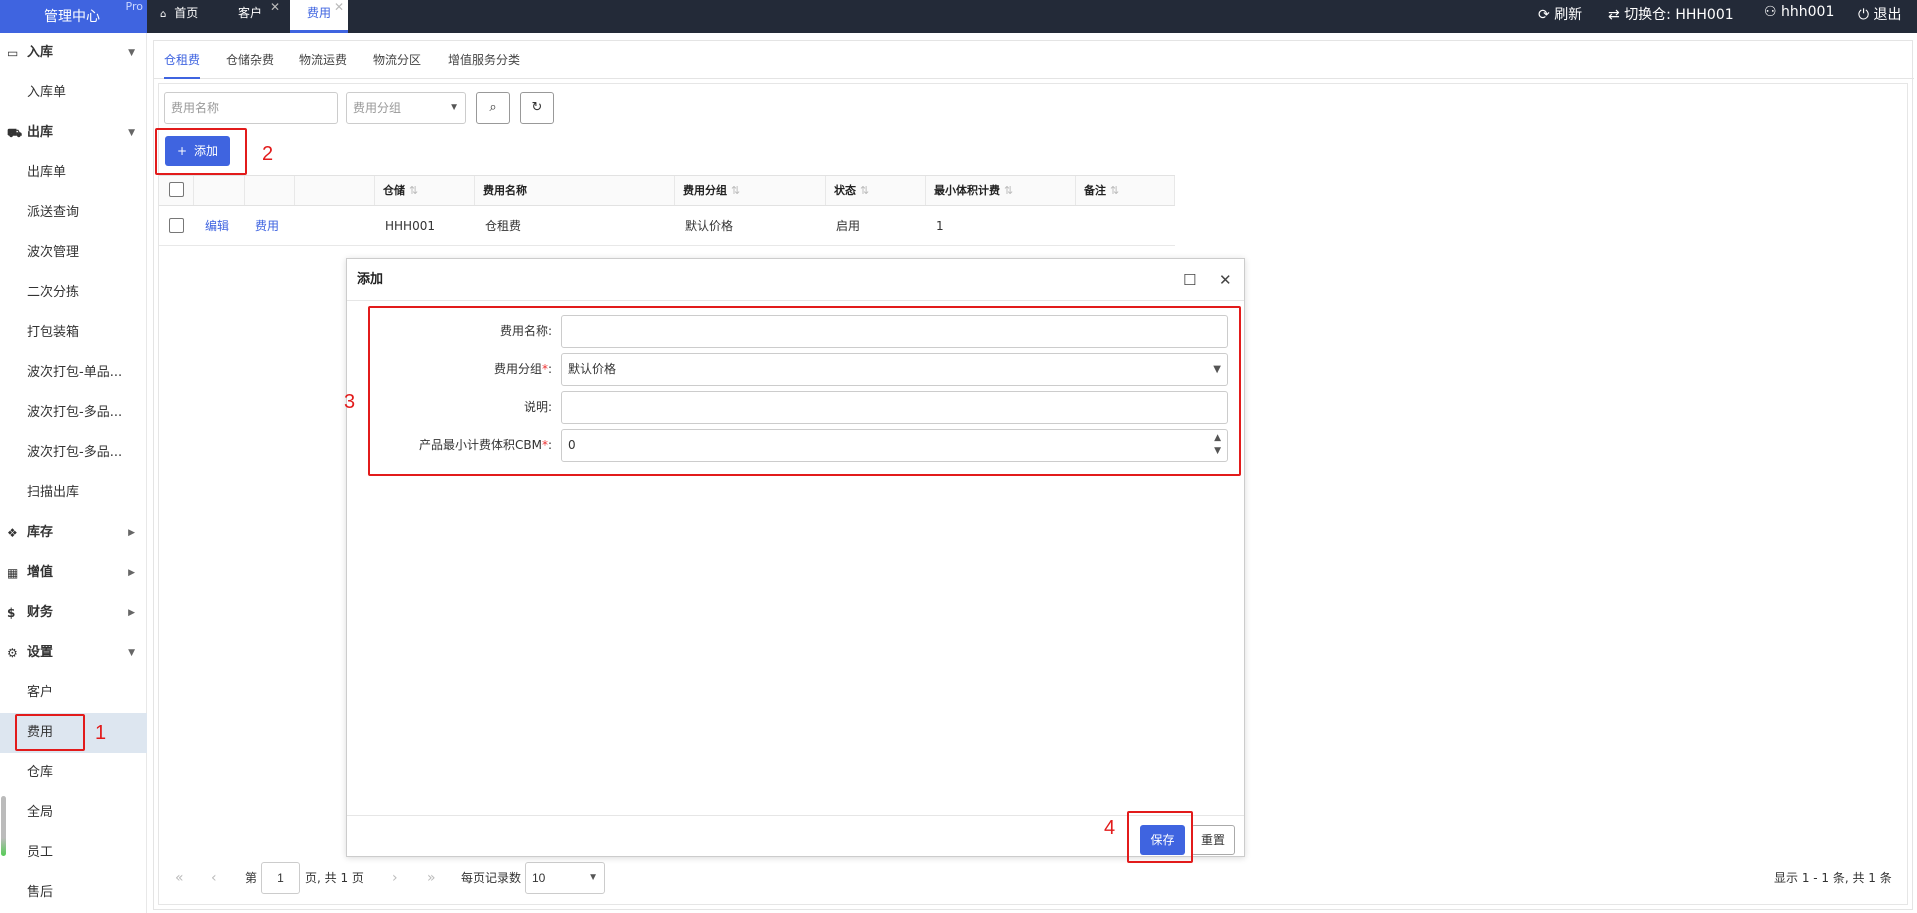 The height and width of the screenshot is (913, 1917). I want to click on col-fee-group: 费用分组 ⇅, so click(750, 190).